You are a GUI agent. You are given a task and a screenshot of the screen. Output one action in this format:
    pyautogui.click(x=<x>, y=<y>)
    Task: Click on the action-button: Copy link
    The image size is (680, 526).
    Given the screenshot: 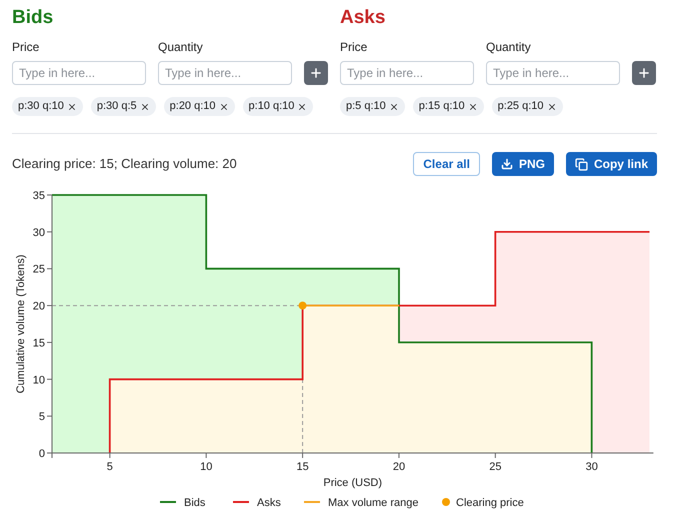 What is the action you would take?
    pyautogui.click(x=611, y=164)
    